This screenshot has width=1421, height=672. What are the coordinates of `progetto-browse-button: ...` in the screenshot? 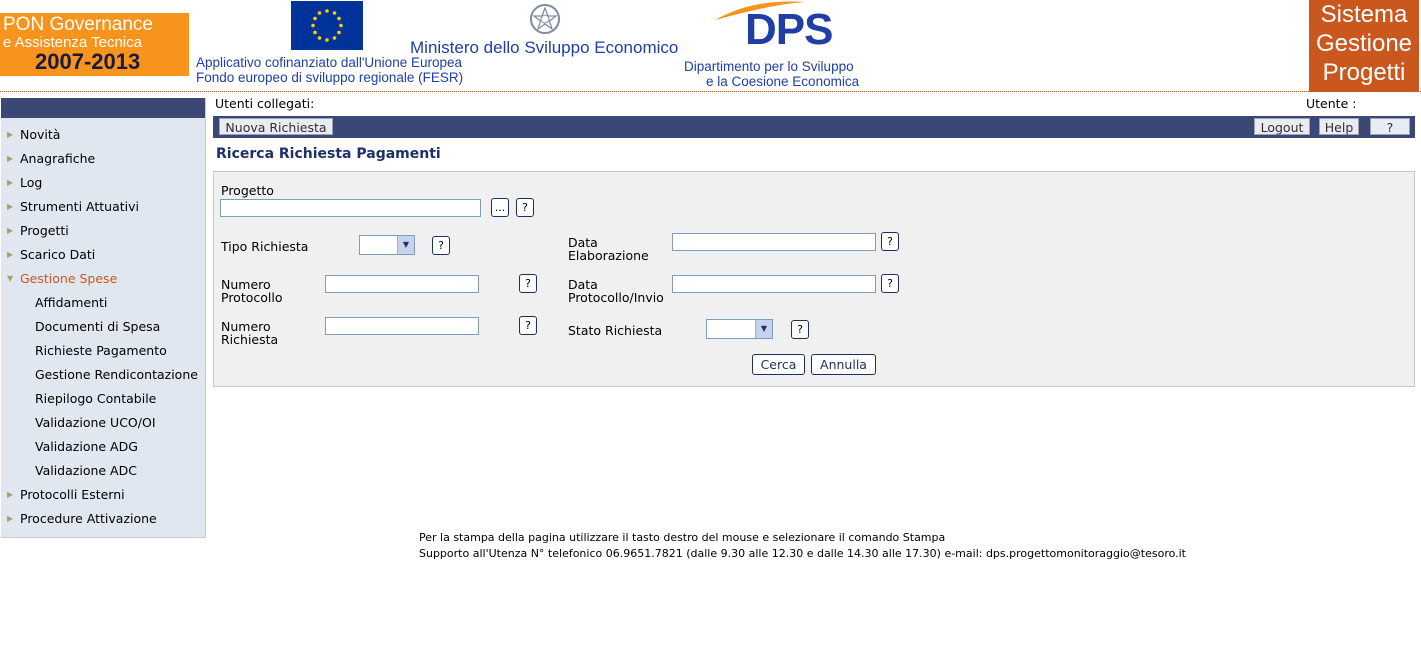 It's located at (500, 207).